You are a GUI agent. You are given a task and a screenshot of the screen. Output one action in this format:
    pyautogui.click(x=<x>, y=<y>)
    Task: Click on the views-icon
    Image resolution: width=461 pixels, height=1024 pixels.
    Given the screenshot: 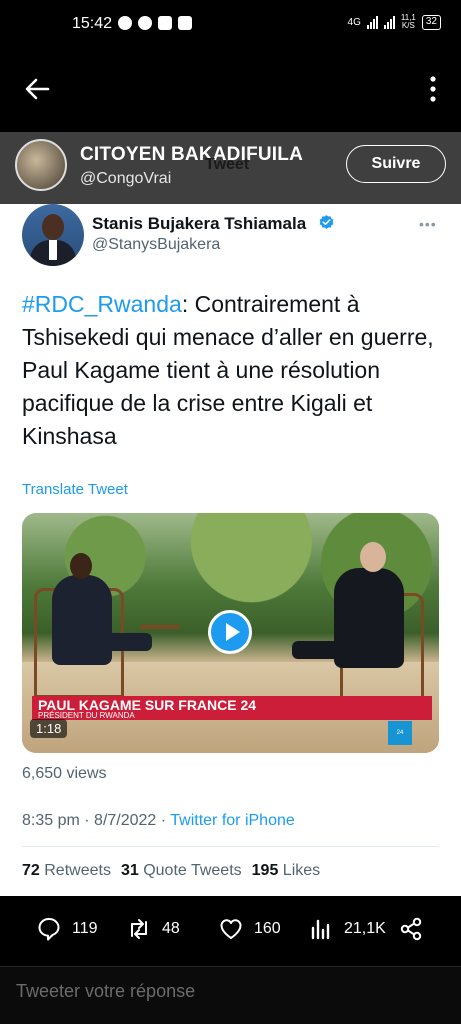 What is the action you would take?
    pyautogui.click(x=320, y=929)
    